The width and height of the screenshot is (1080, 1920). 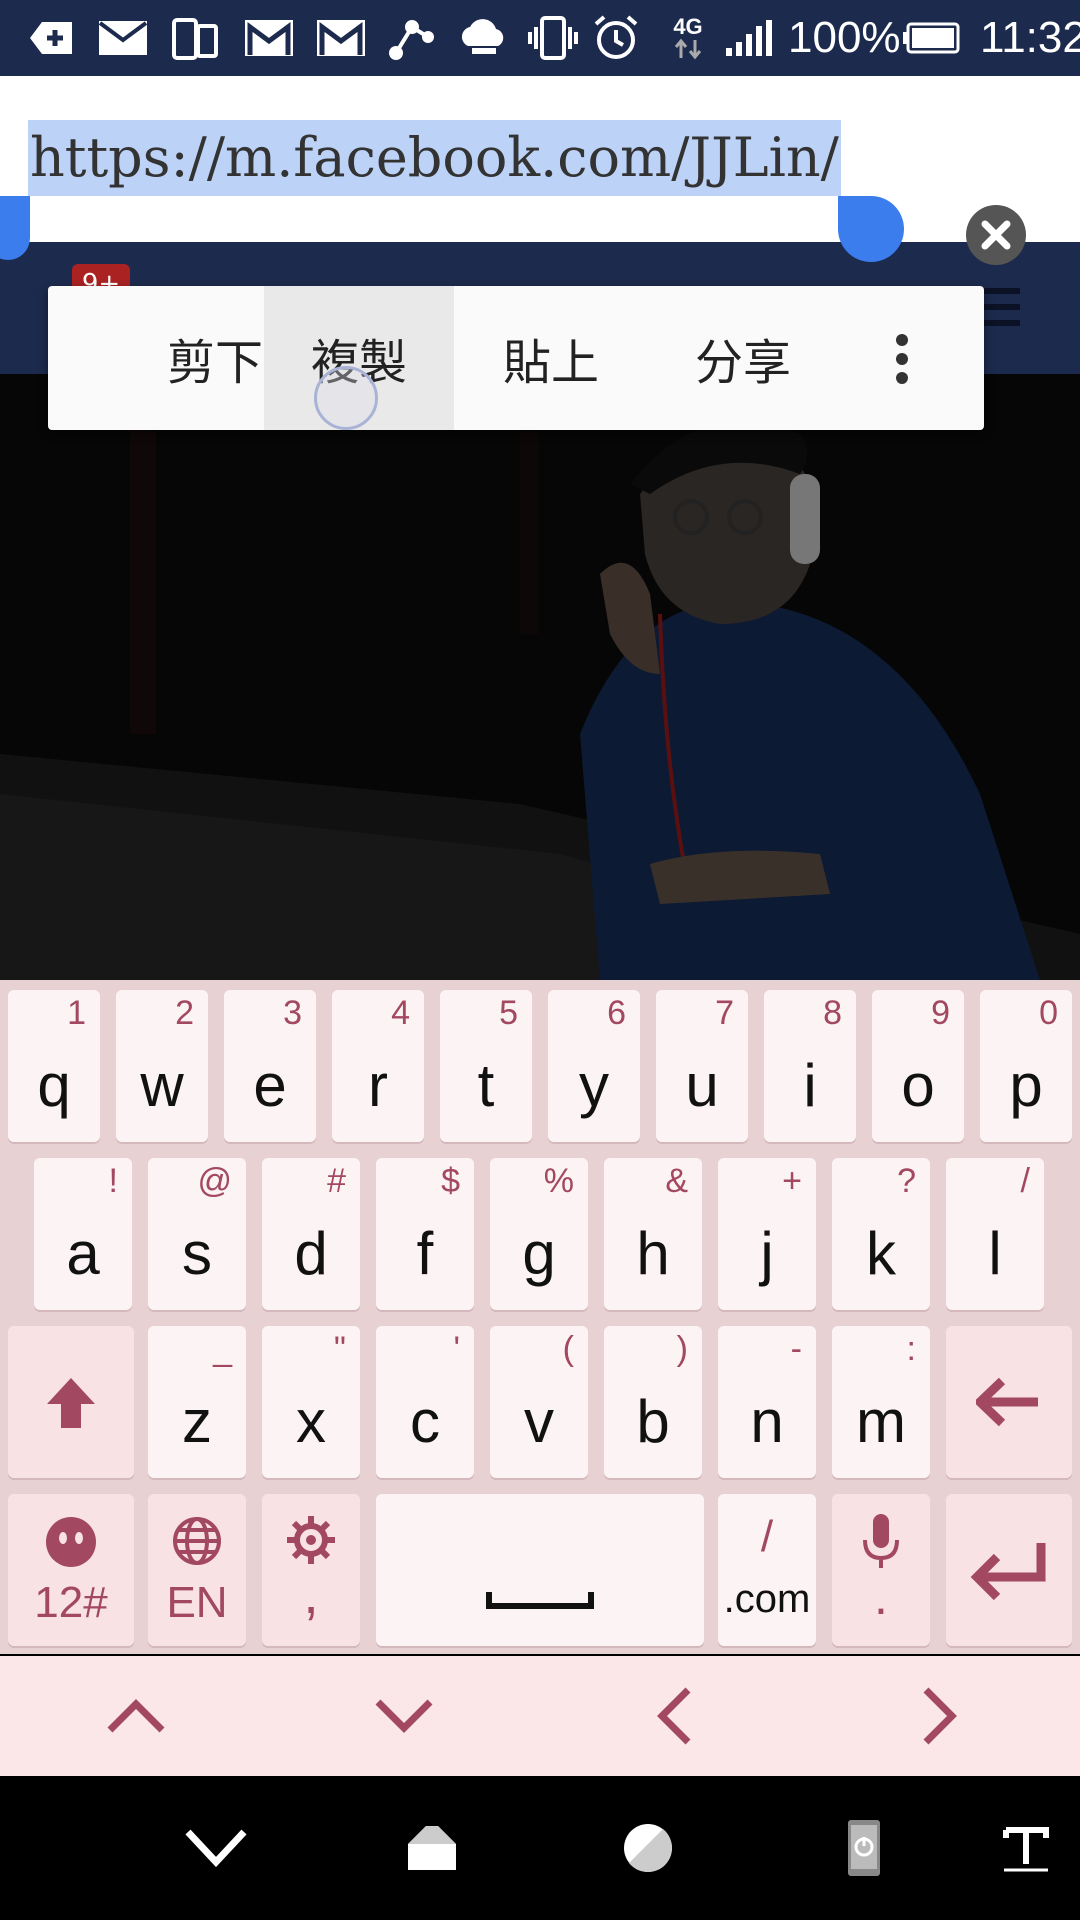 I want to click on space-bar-icon, so click(x=540, y=1600).